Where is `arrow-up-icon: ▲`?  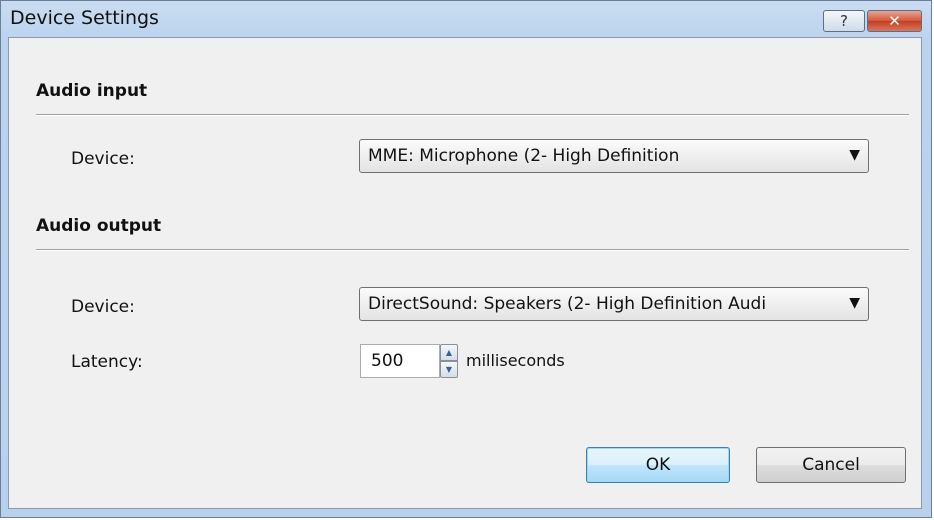
arrow-up-icon: ▲ is located at coordinates (449, 352).